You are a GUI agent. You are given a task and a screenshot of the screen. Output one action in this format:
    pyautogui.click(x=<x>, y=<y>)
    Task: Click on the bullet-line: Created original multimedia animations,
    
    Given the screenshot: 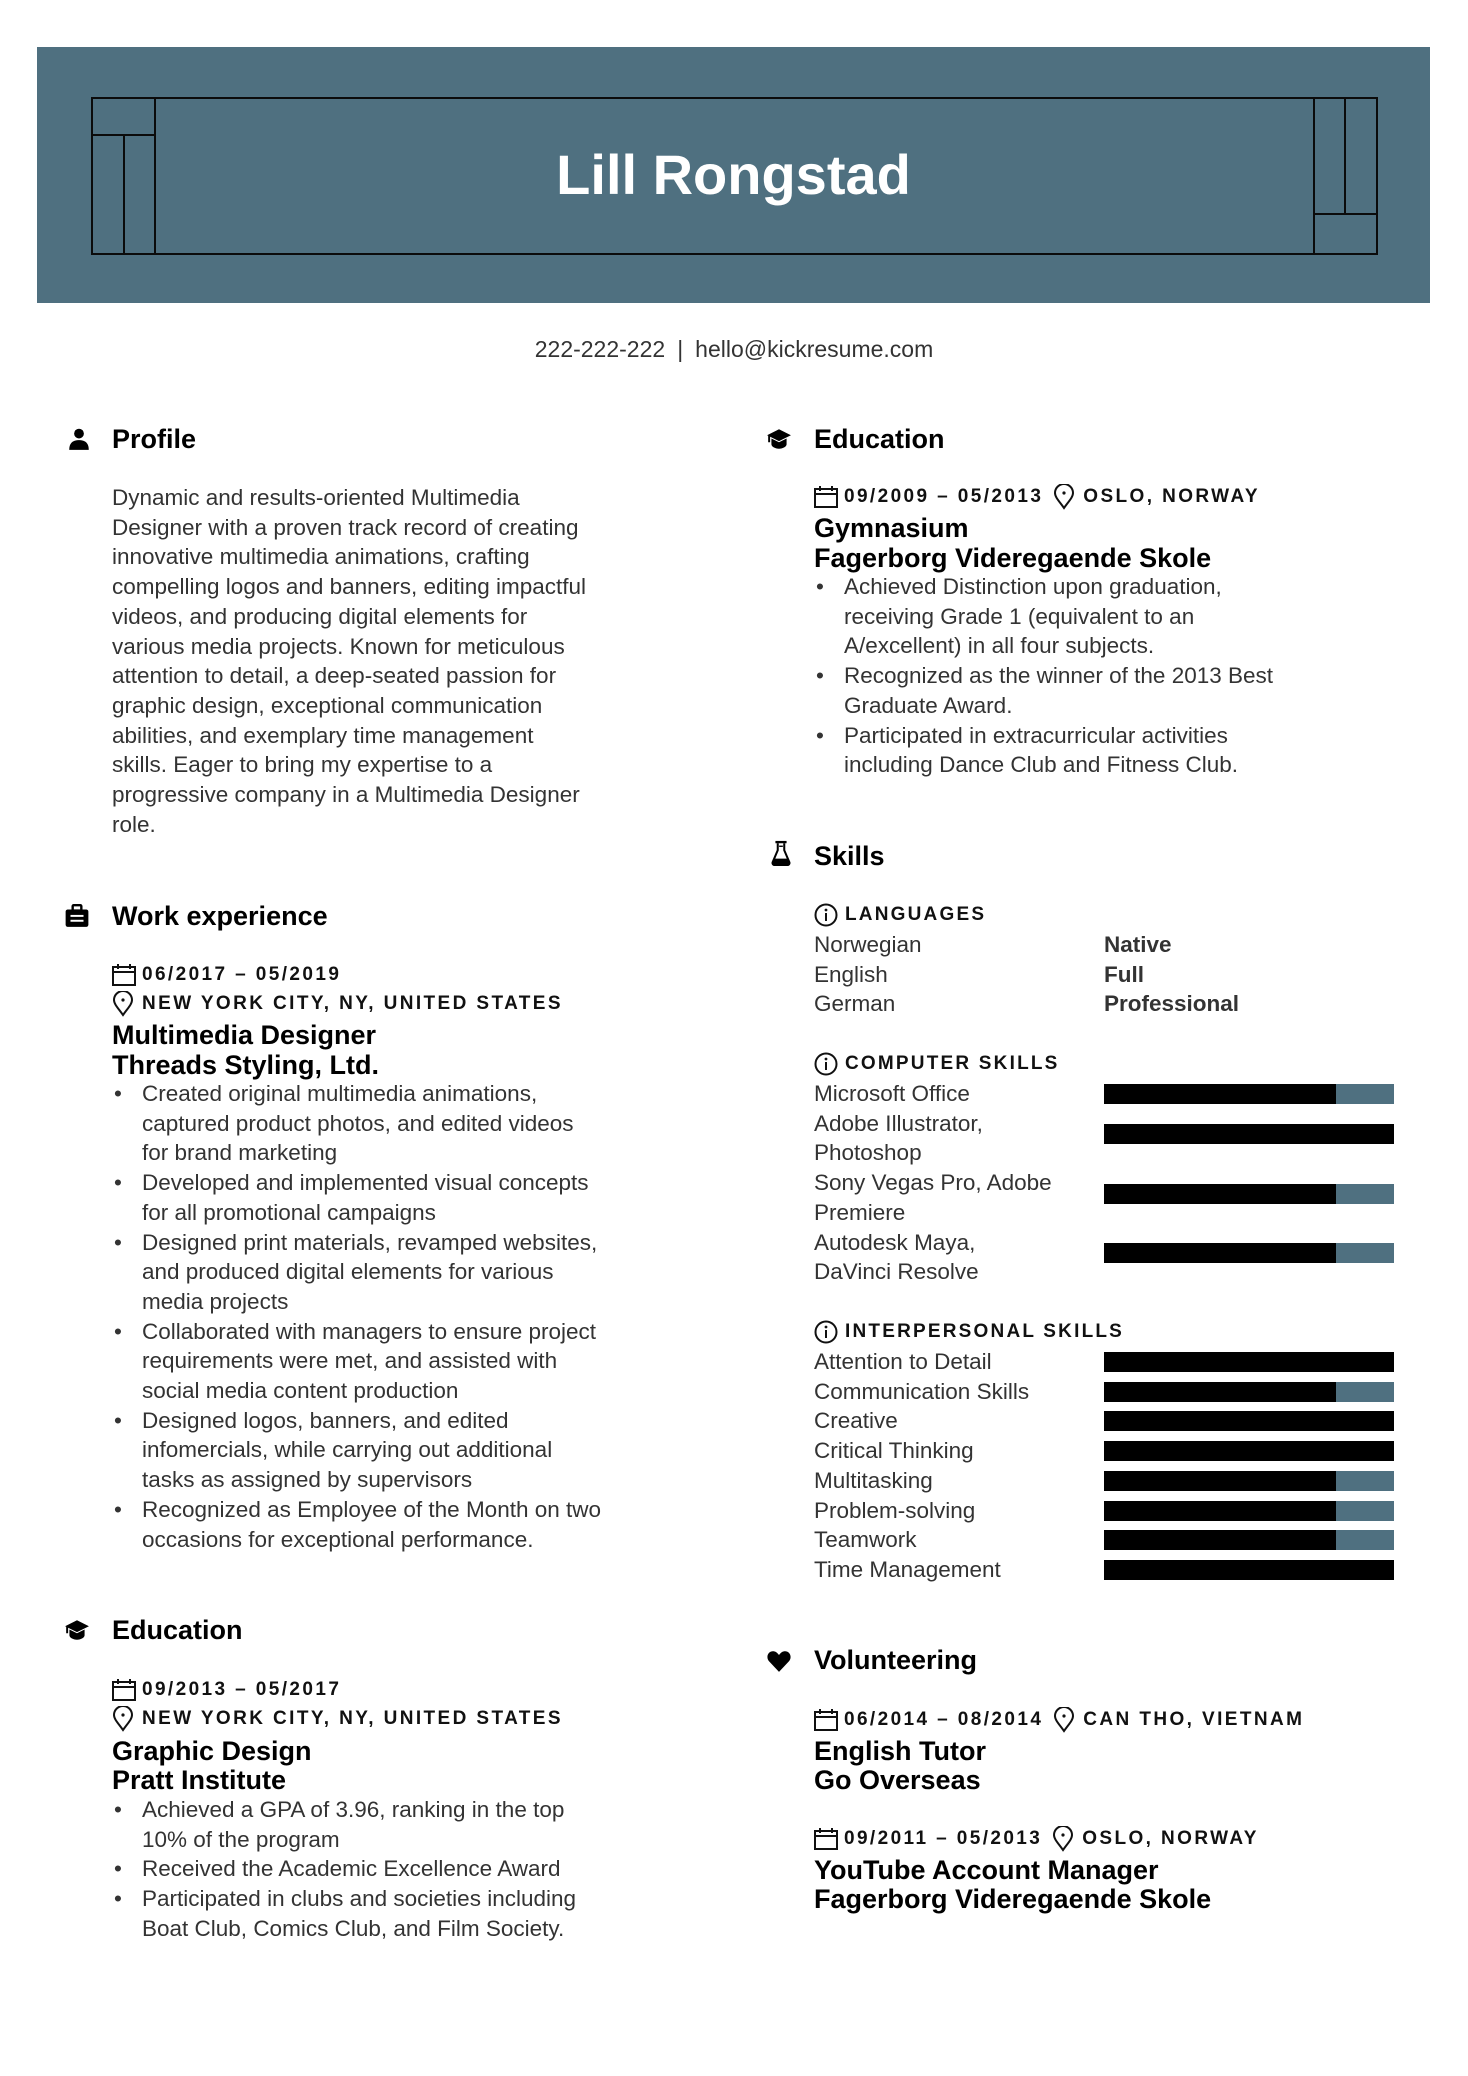 What is the action you would take?
    pyautogui.click(x=340, y=1093)
    